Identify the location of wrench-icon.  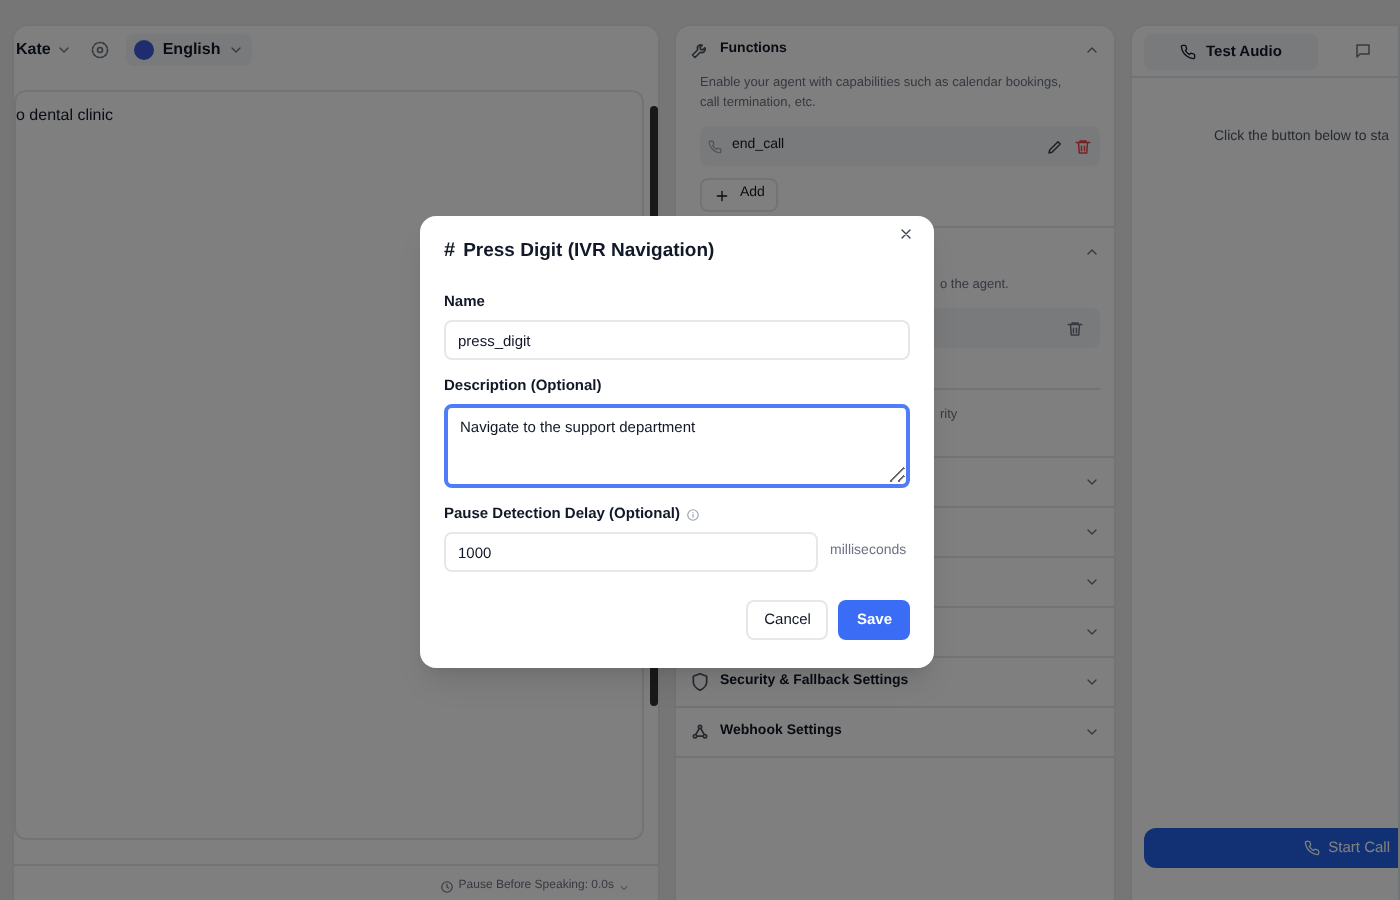
(700, 50).